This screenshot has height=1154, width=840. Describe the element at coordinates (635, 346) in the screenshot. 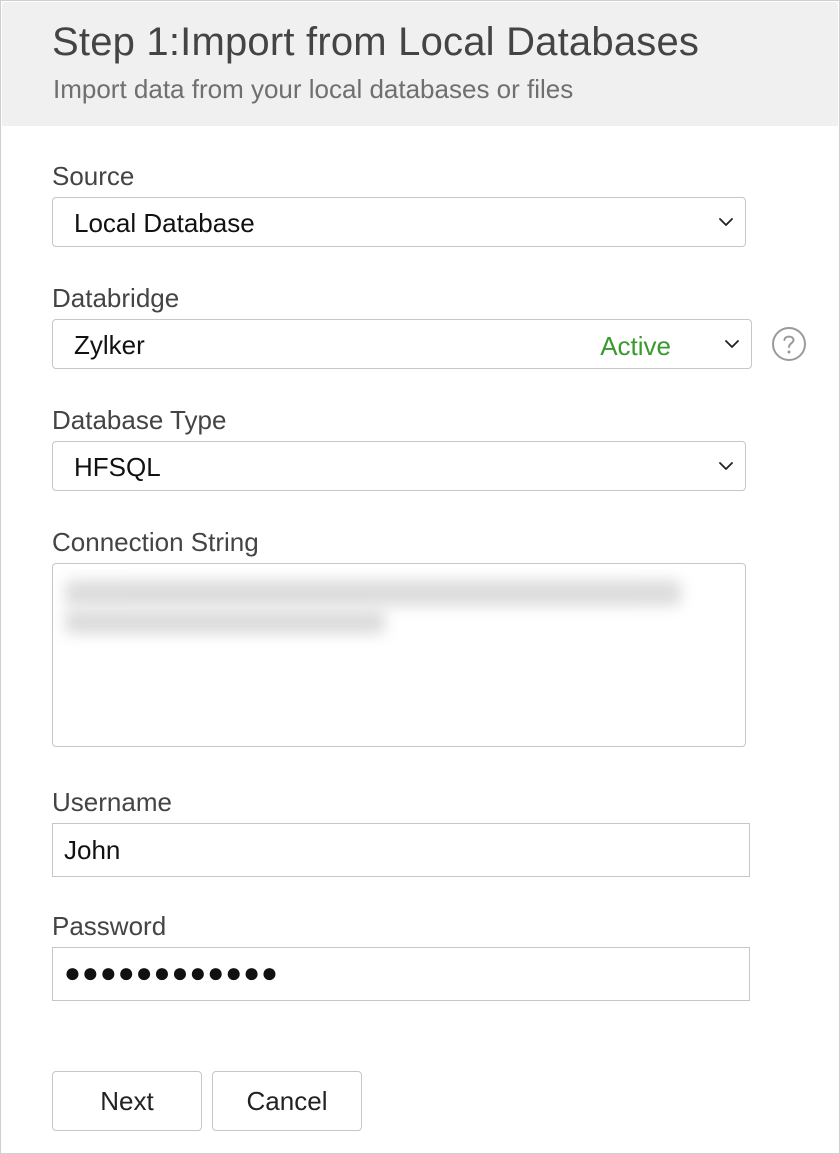

I see `databridge-status-badge: Active` at that location.